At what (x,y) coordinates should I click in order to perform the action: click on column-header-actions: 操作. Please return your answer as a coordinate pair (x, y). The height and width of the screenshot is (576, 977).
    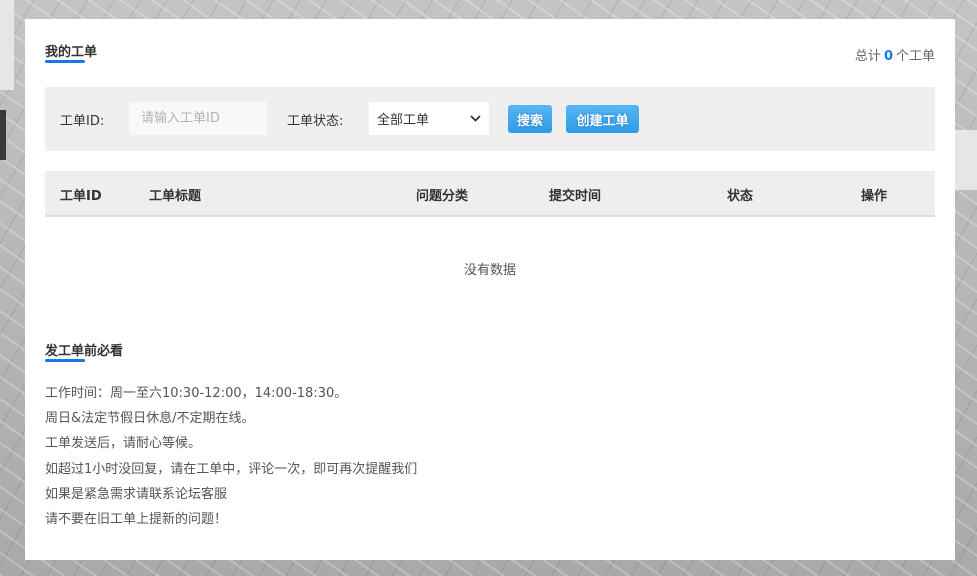
    Looking at the image, I should click on (874, 196).